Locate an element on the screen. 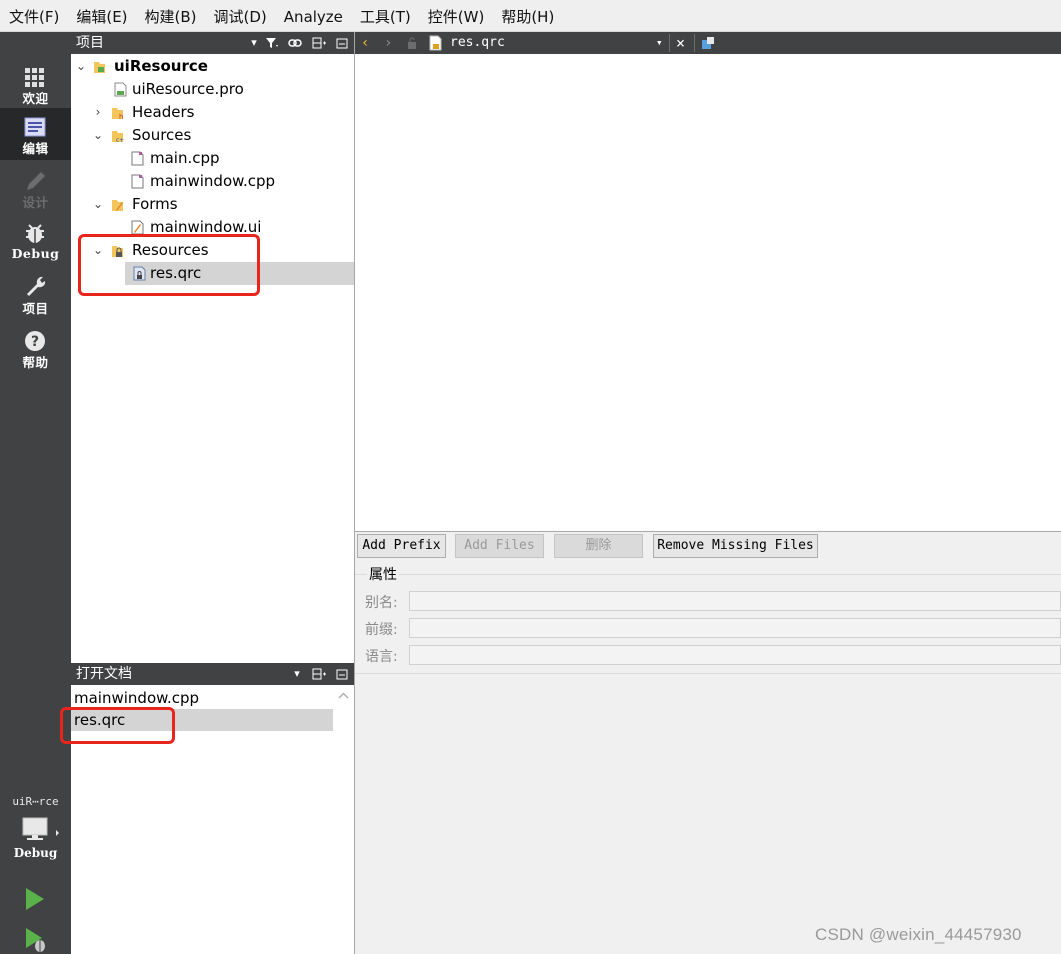  tree-label-mainwindow-cpp: mainwindow.cpp is located at coordinates (213, 181).